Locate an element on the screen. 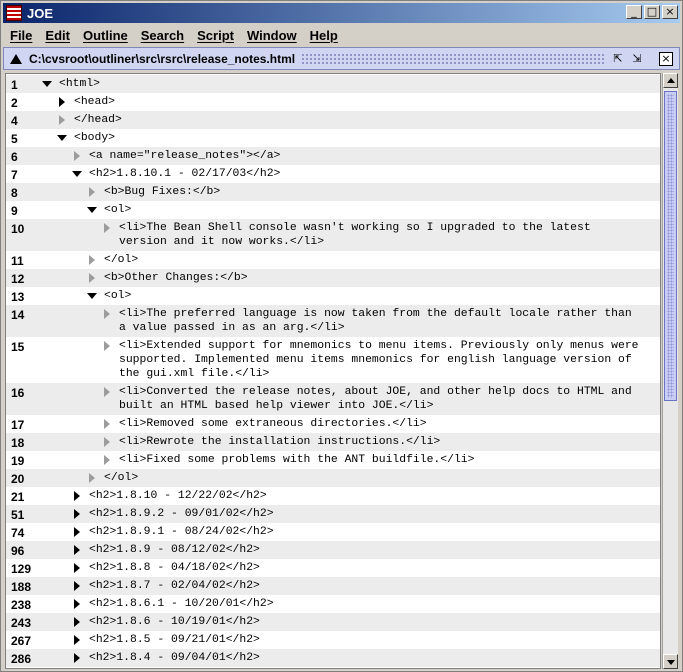  outline-row: 188 <h2>1.8.7 - 02/04/02</h2> is located at coordinates (333, 586).